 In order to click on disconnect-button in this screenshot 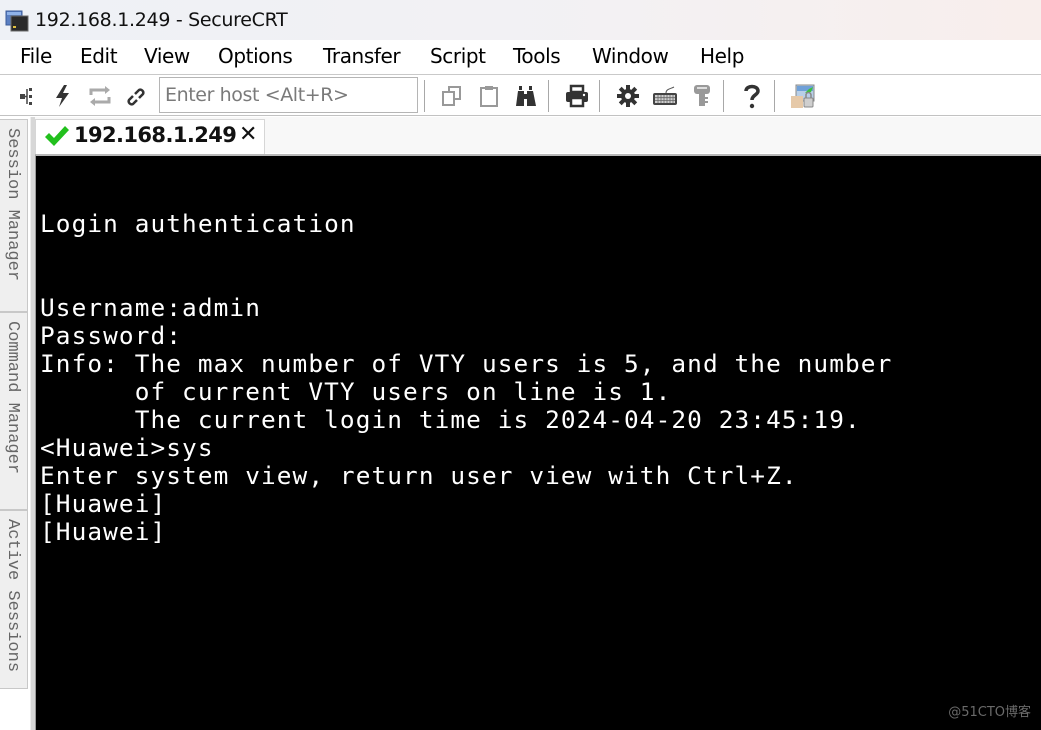, I will do `click(136, 96)`.